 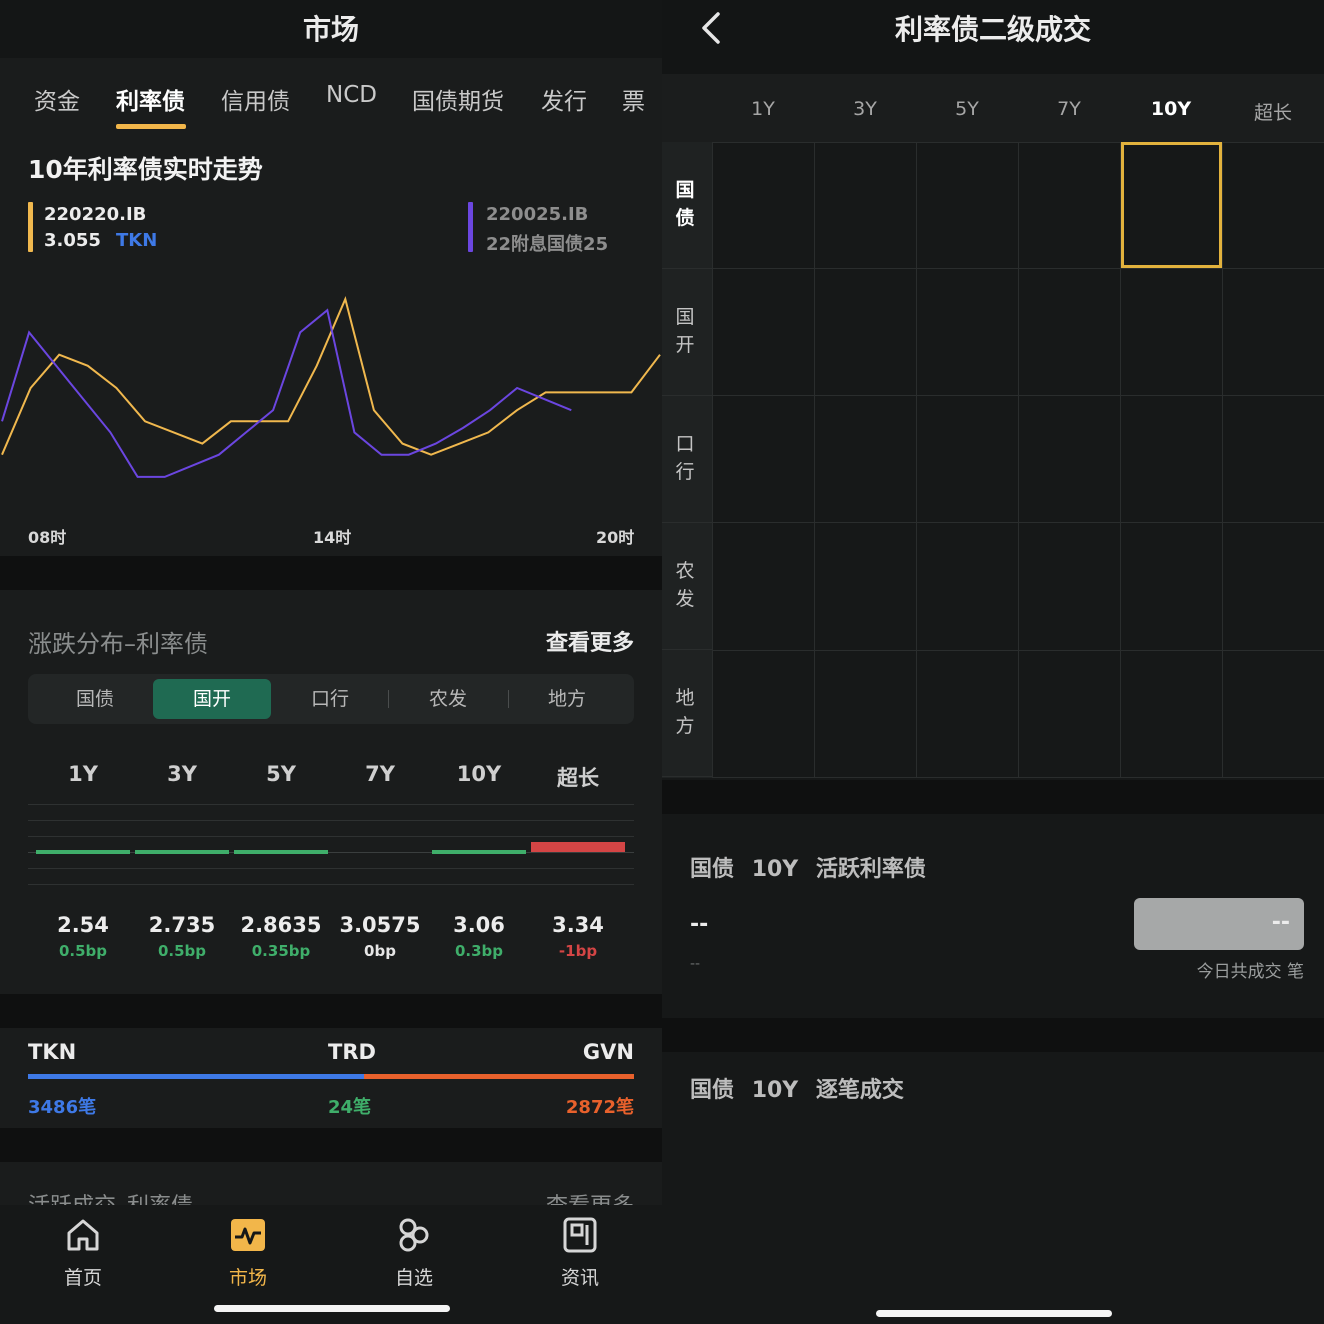 What do you see at coordinates (578, 778) in the screenshot?
I see `tenor-ultra: 超长` at bounding box center [578, 778].